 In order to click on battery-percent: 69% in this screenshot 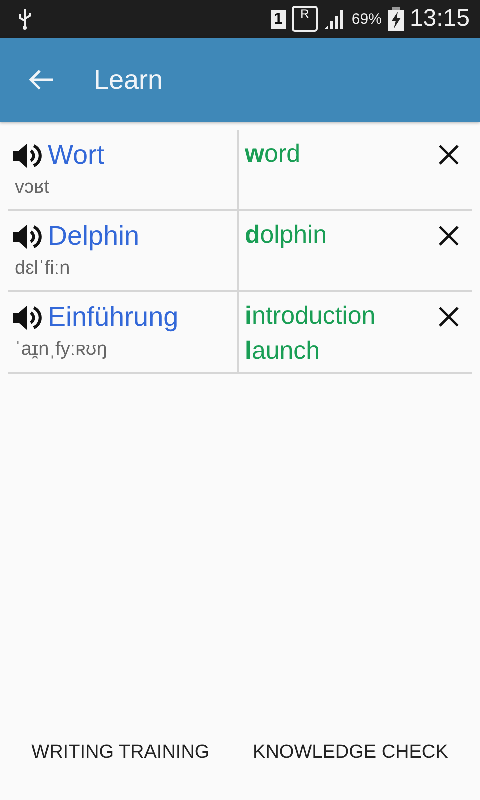, I will do `click(367, 19)`.